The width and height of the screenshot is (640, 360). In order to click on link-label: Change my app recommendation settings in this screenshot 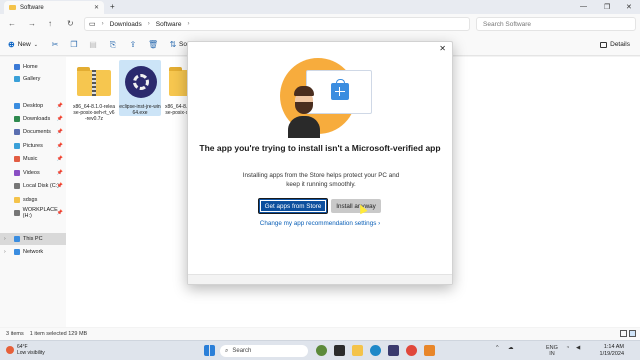, I will do `click(318, 223)`.